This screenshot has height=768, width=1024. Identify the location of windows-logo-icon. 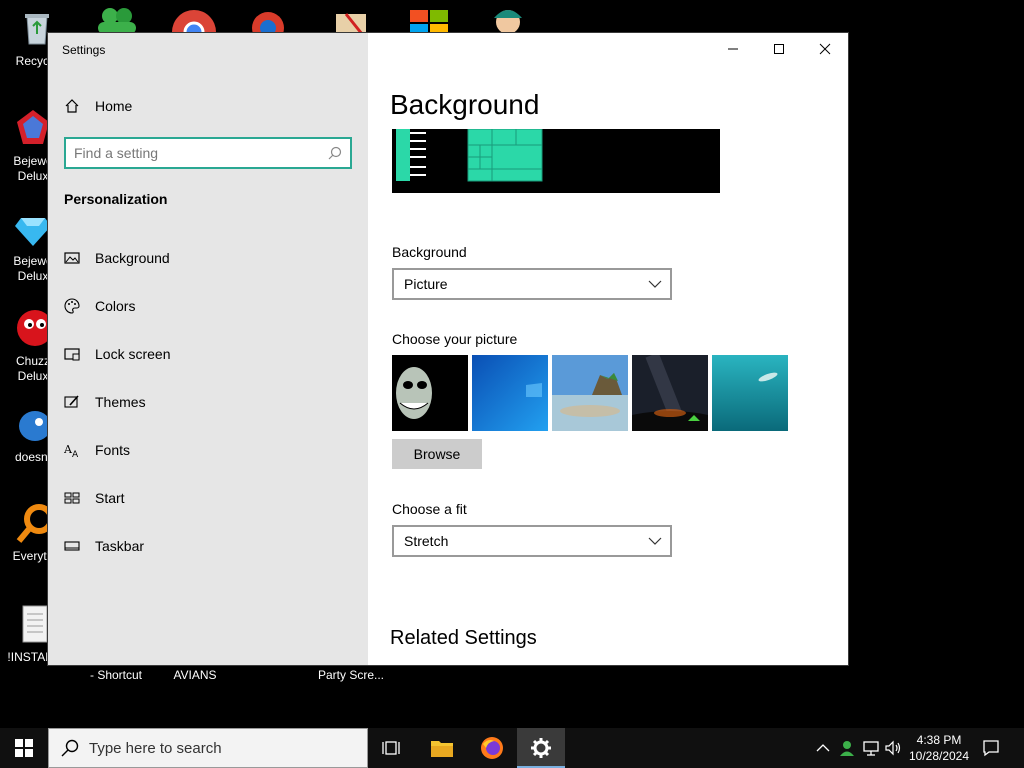
(430, 20).